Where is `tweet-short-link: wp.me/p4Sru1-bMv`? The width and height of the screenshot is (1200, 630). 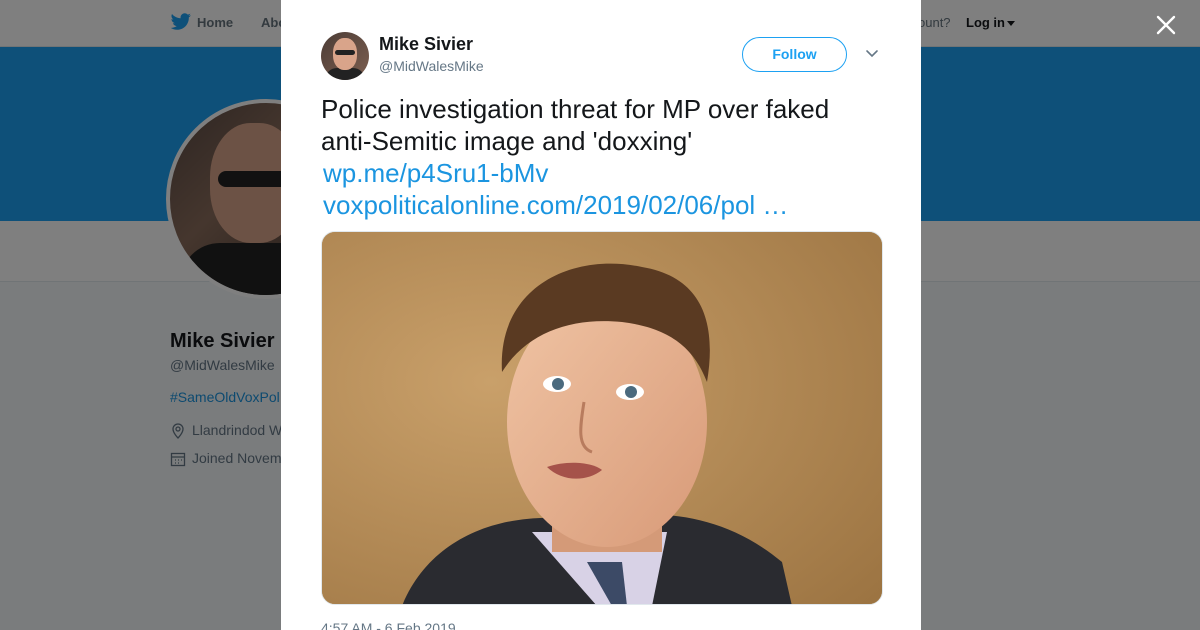
tweet-short-link: wp.me/p4Sru1-bMv is located at coordinates (435, 173).